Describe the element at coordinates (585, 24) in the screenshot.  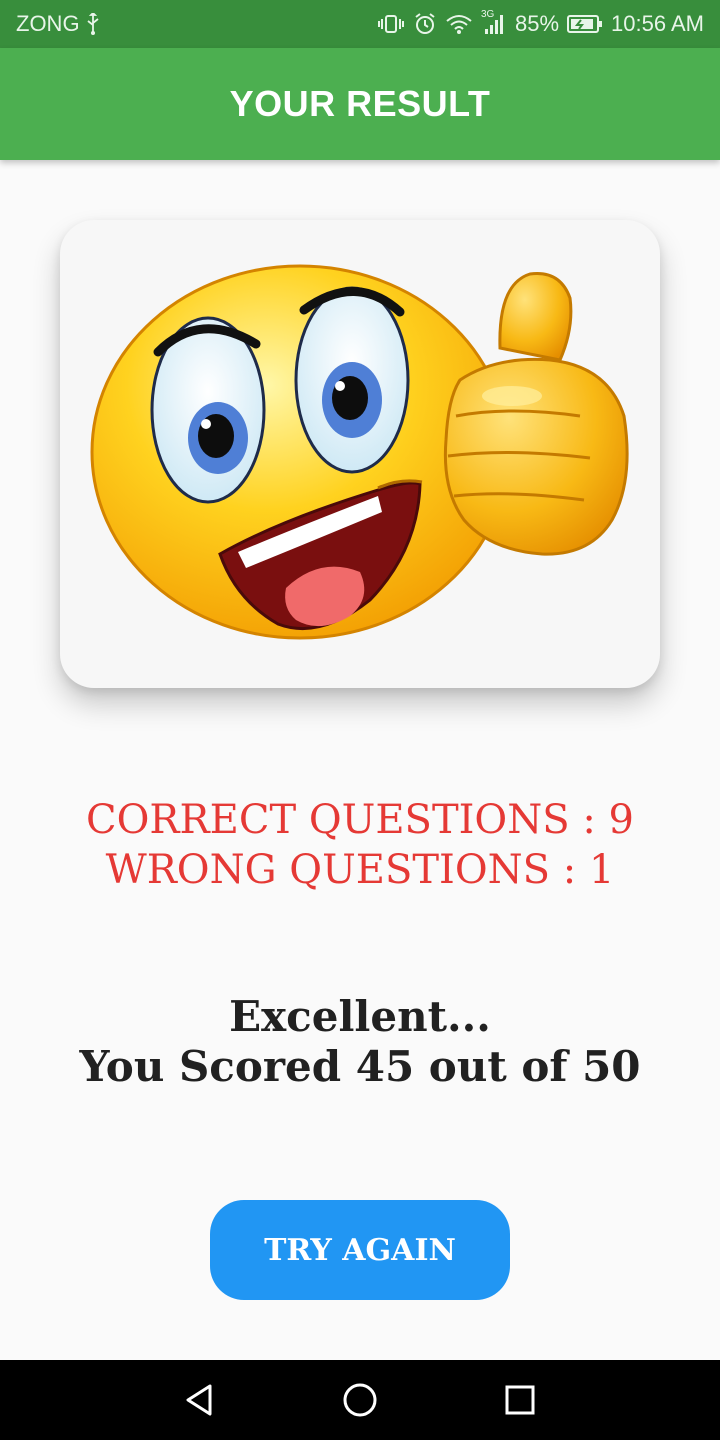
I see `battery-icon` at that location.